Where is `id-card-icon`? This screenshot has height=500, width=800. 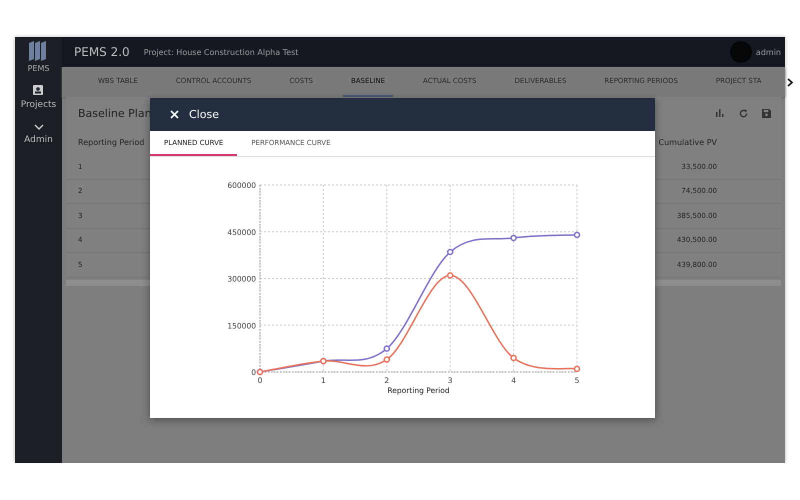 id-card-icon is located at coordinates (38, 90).